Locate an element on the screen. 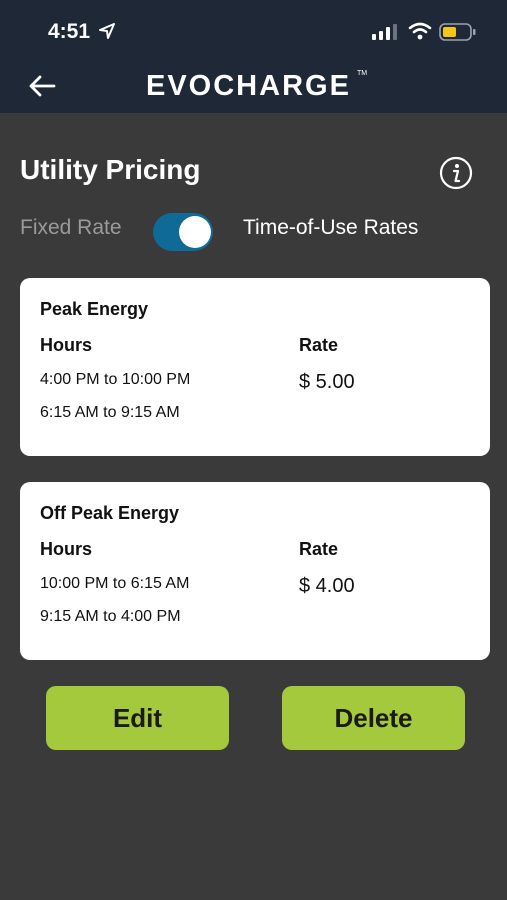 The height and width of the screenshot is (900, 507). rate-value: $ 4.00 is located at coordinates (327, 586).